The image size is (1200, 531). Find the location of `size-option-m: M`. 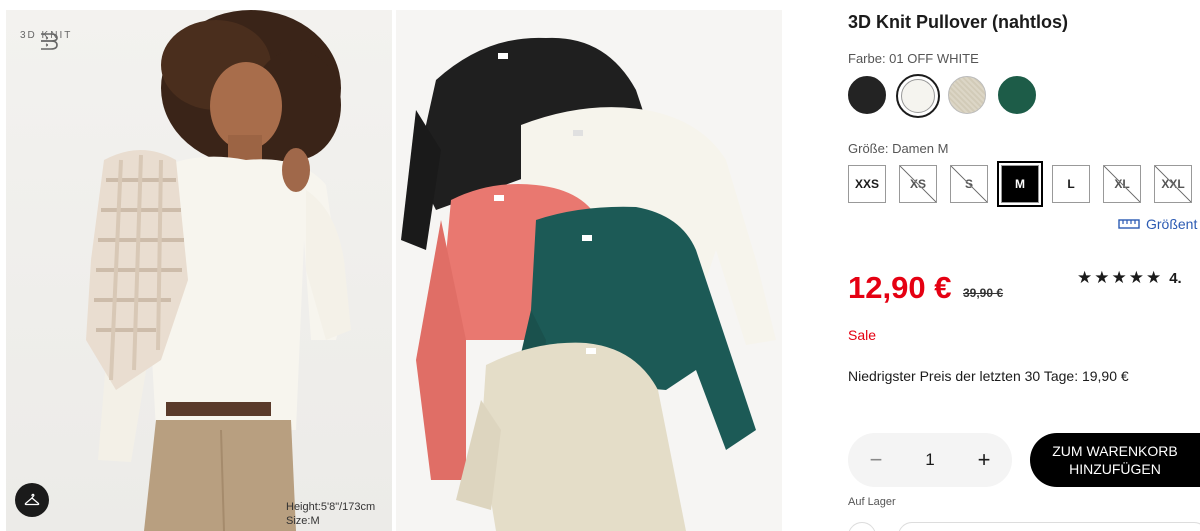

size-option-m: M is located at coordinates (1020, 184).